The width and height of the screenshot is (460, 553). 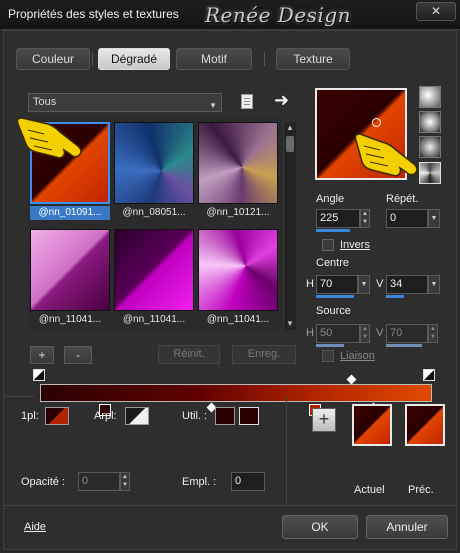 I want to click on radial-style-icon, so click(x=430, y=147).